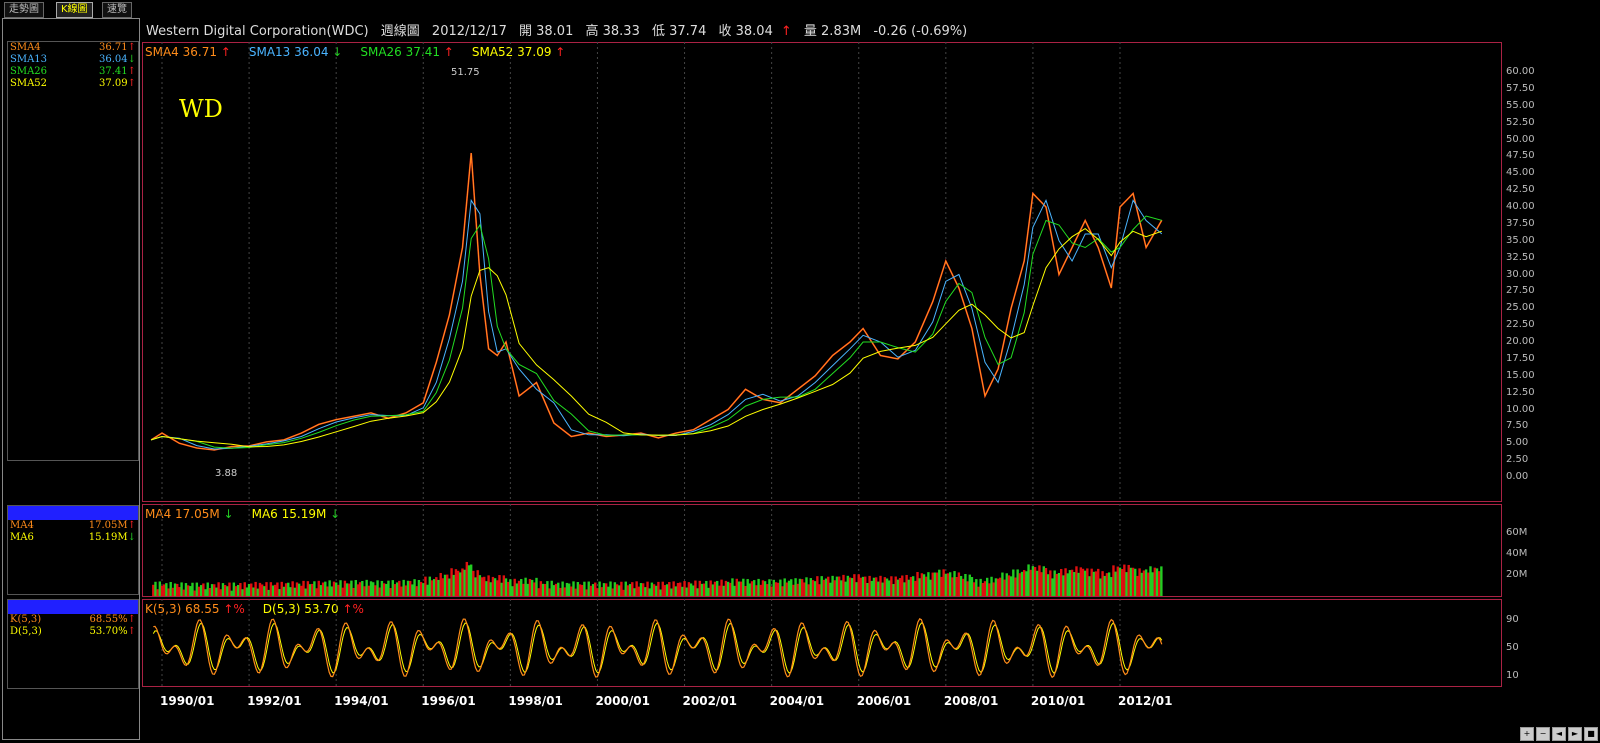  Describe the element at coordinates (112, 537) in the screenshot. I see `volume-indicator-row-value: 15.19M↓` at that location.